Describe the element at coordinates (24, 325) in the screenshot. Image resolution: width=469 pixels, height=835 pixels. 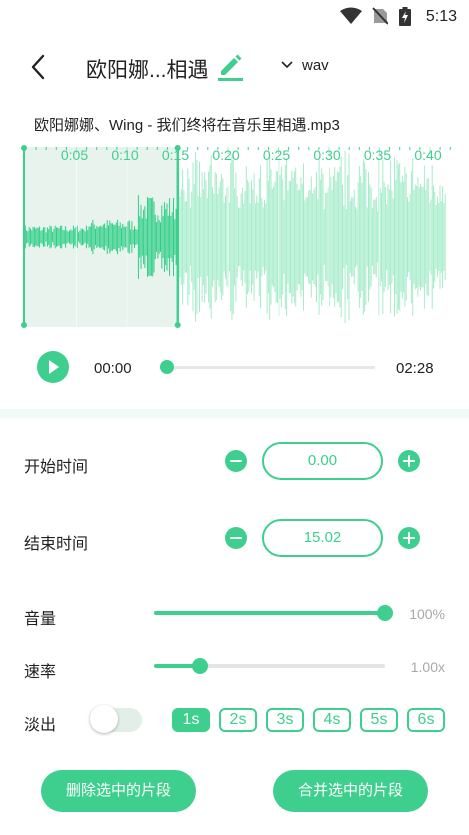
I see `start-handle-bottom` at that location.